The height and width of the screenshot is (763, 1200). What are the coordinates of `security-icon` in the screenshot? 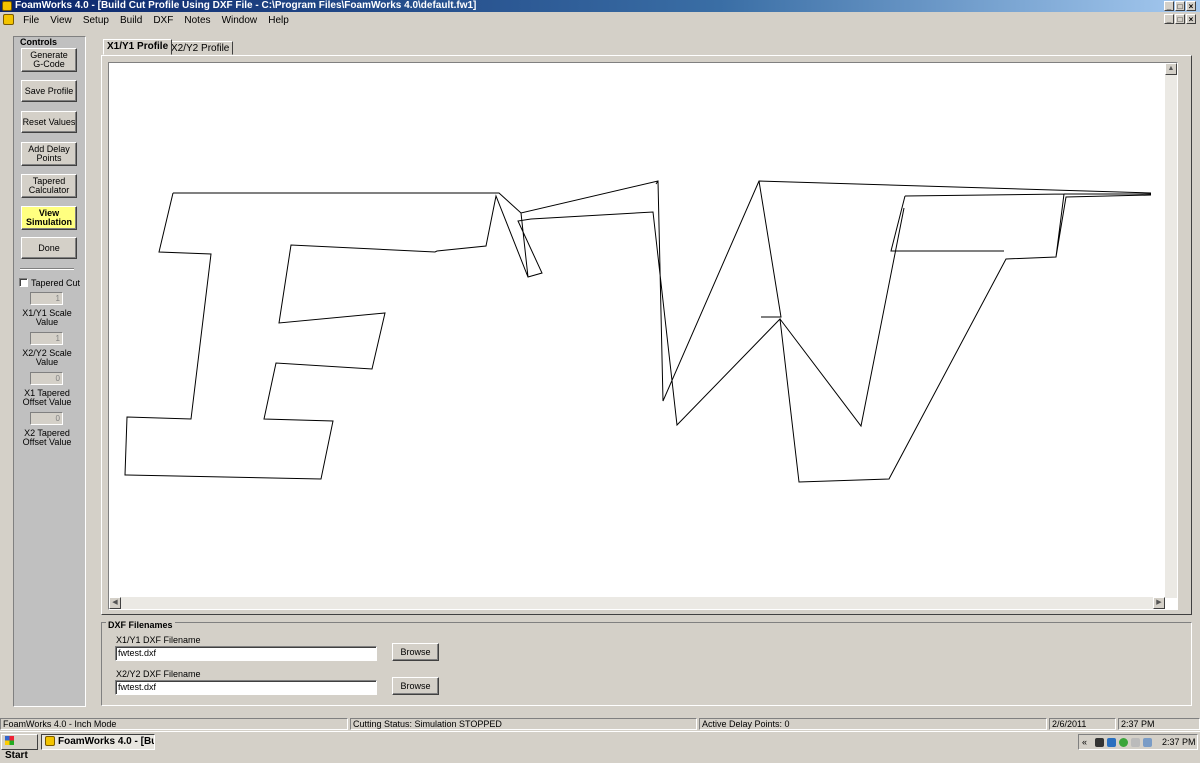 It's located at (1123, 742).